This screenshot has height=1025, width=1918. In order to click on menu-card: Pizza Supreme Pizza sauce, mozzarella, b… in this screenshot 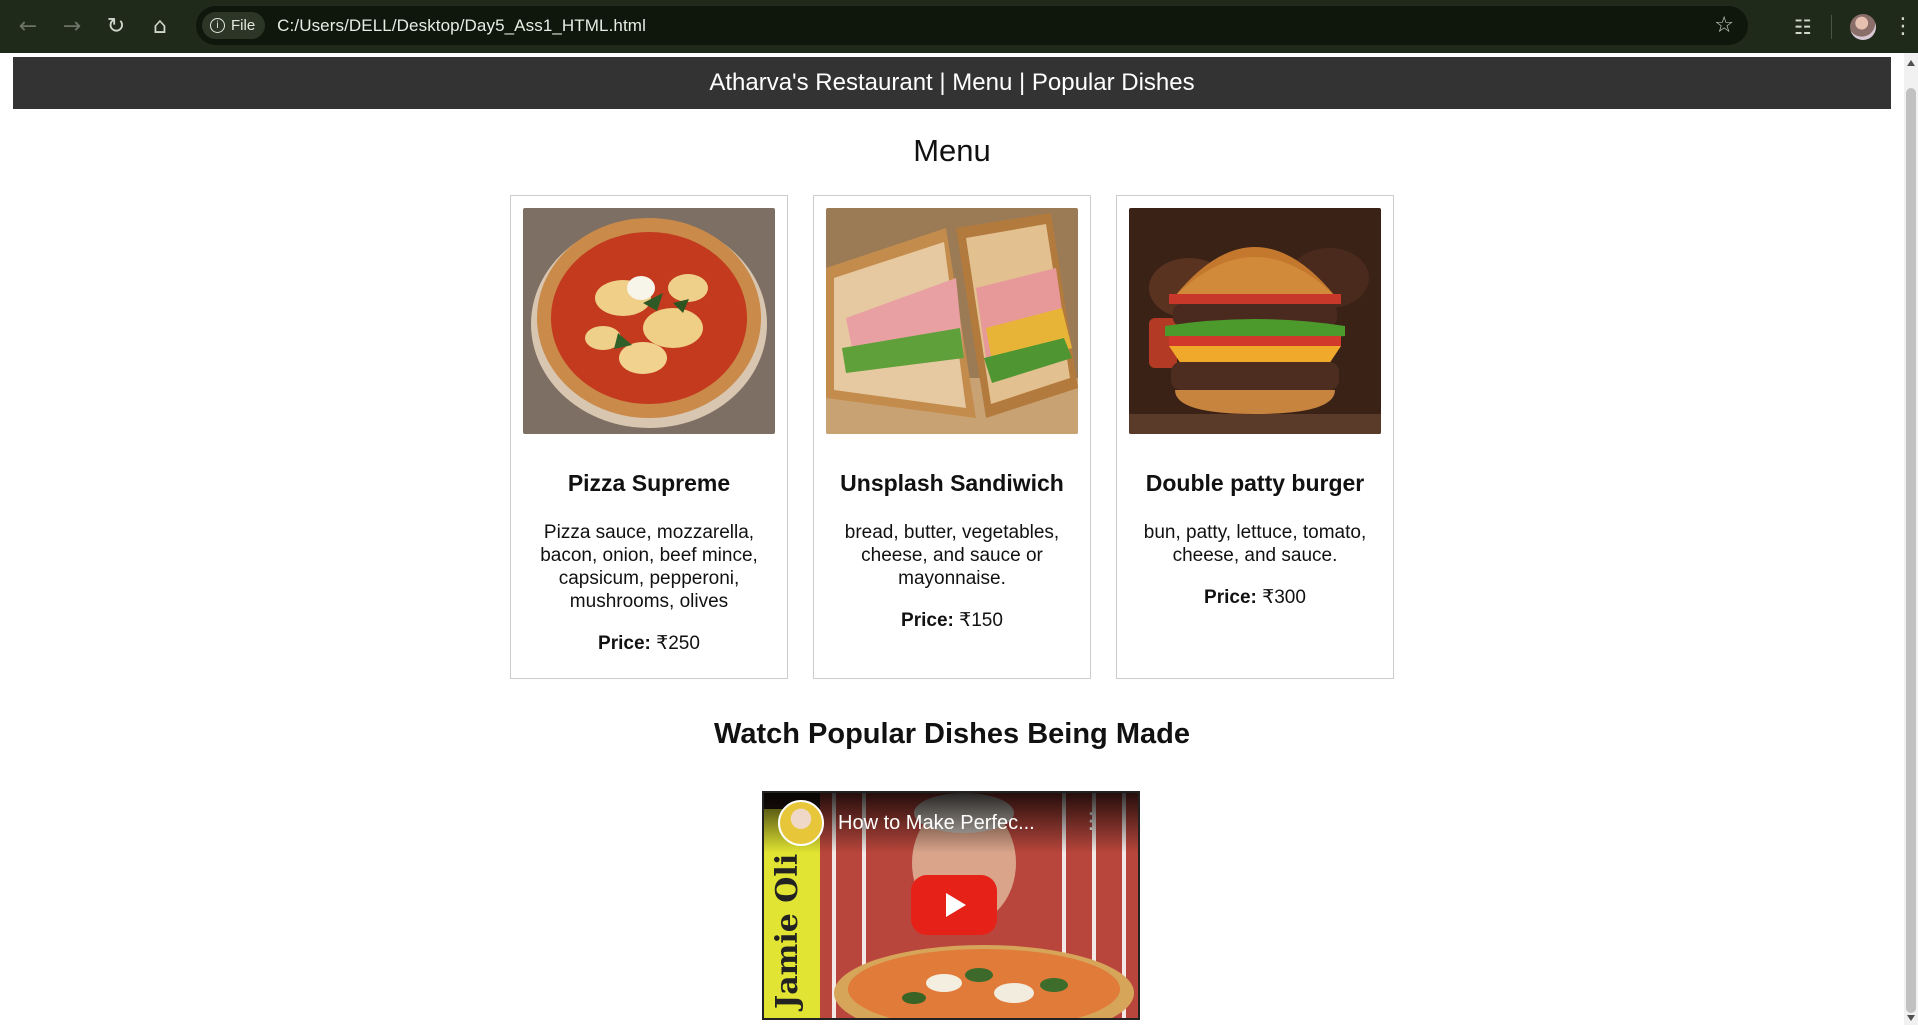, I will do `click(649, 437)`.